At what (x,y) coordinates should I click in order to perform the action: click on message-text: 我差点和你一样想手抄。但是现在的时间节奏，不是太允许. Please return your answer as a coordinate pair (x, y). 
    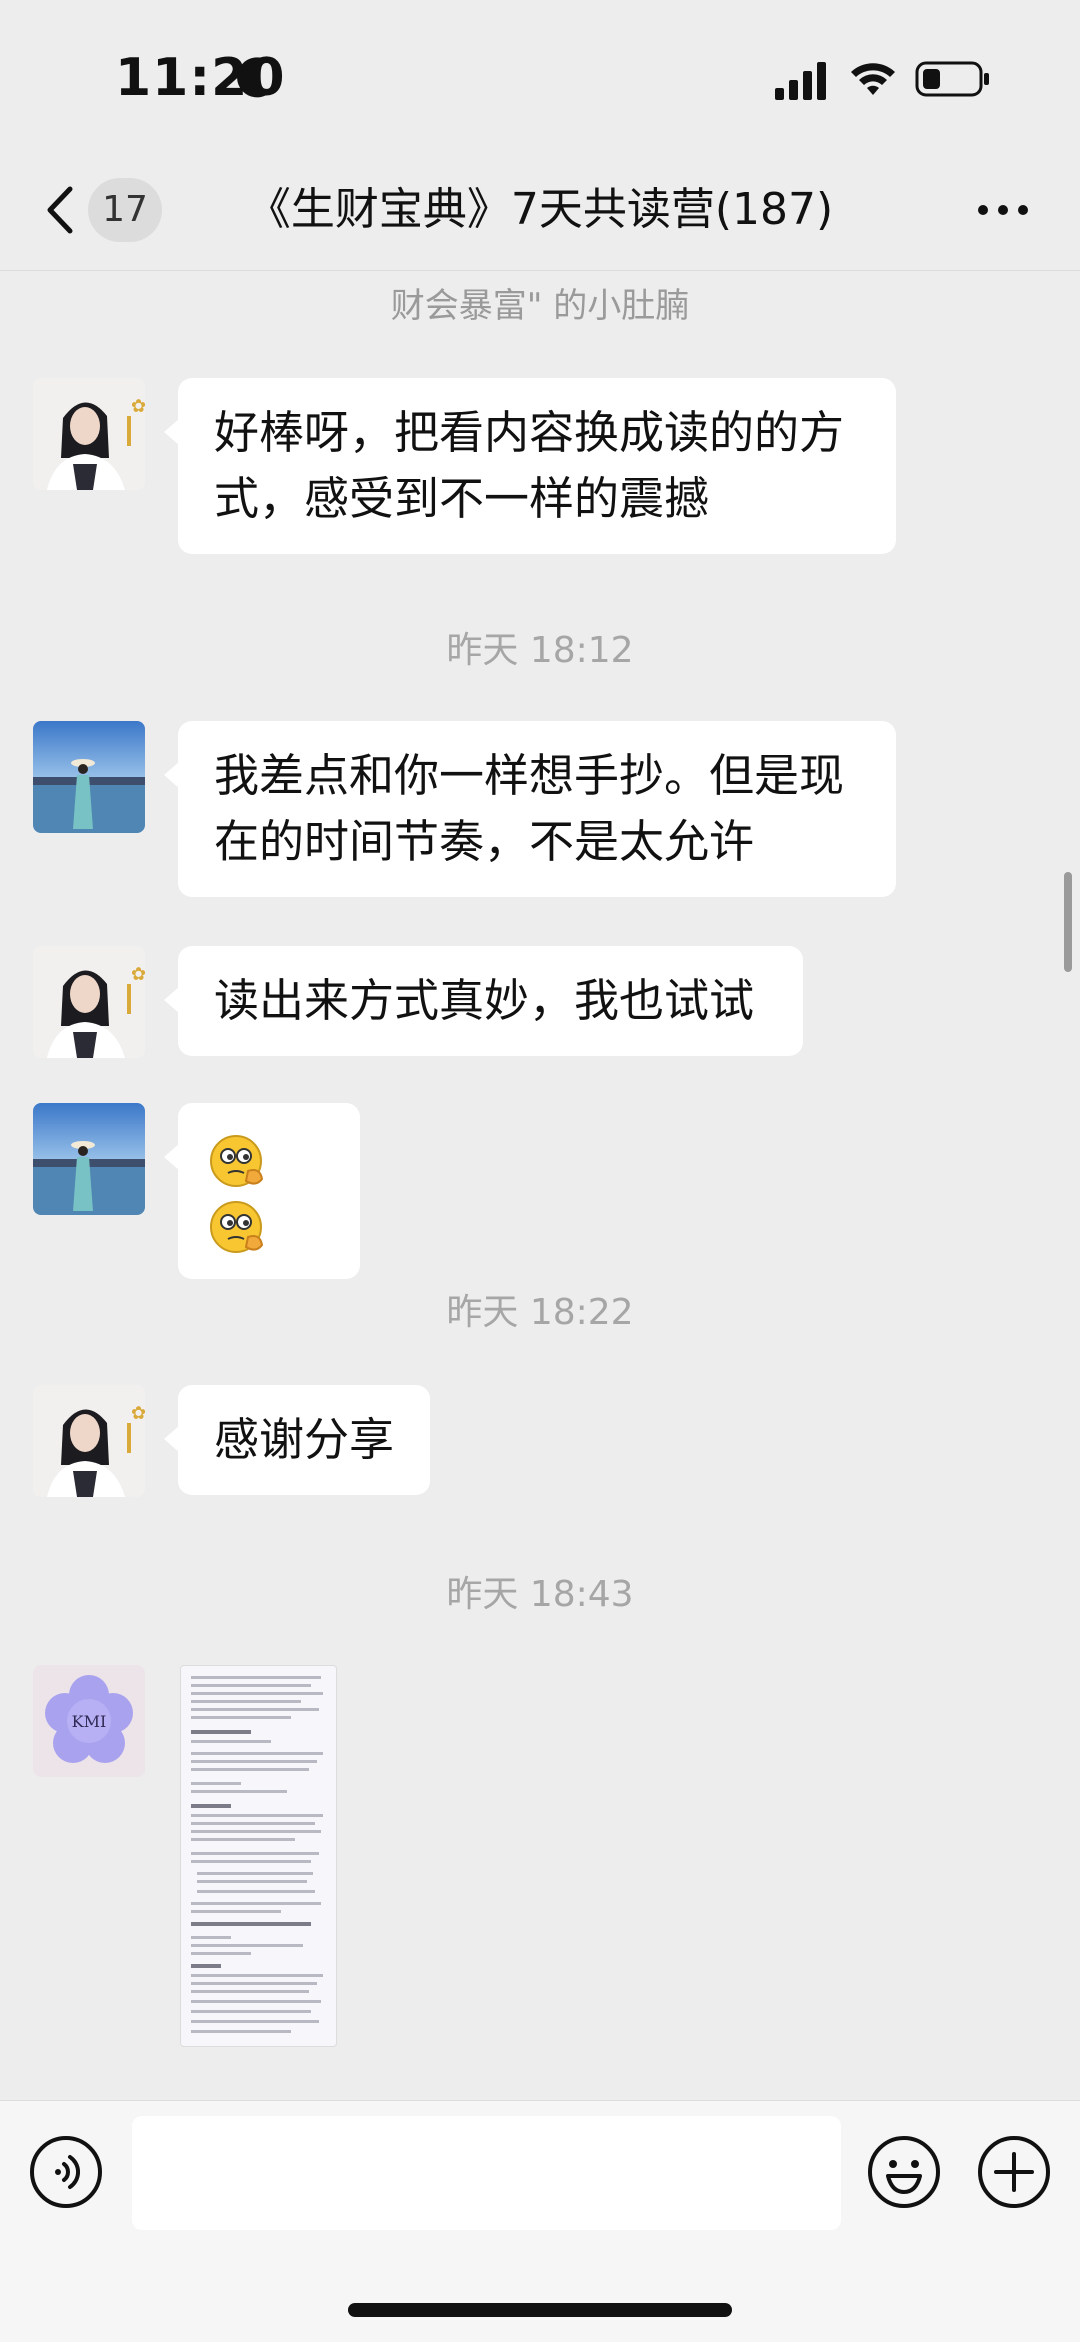
    Looking at the image, I should click on (529, 808).